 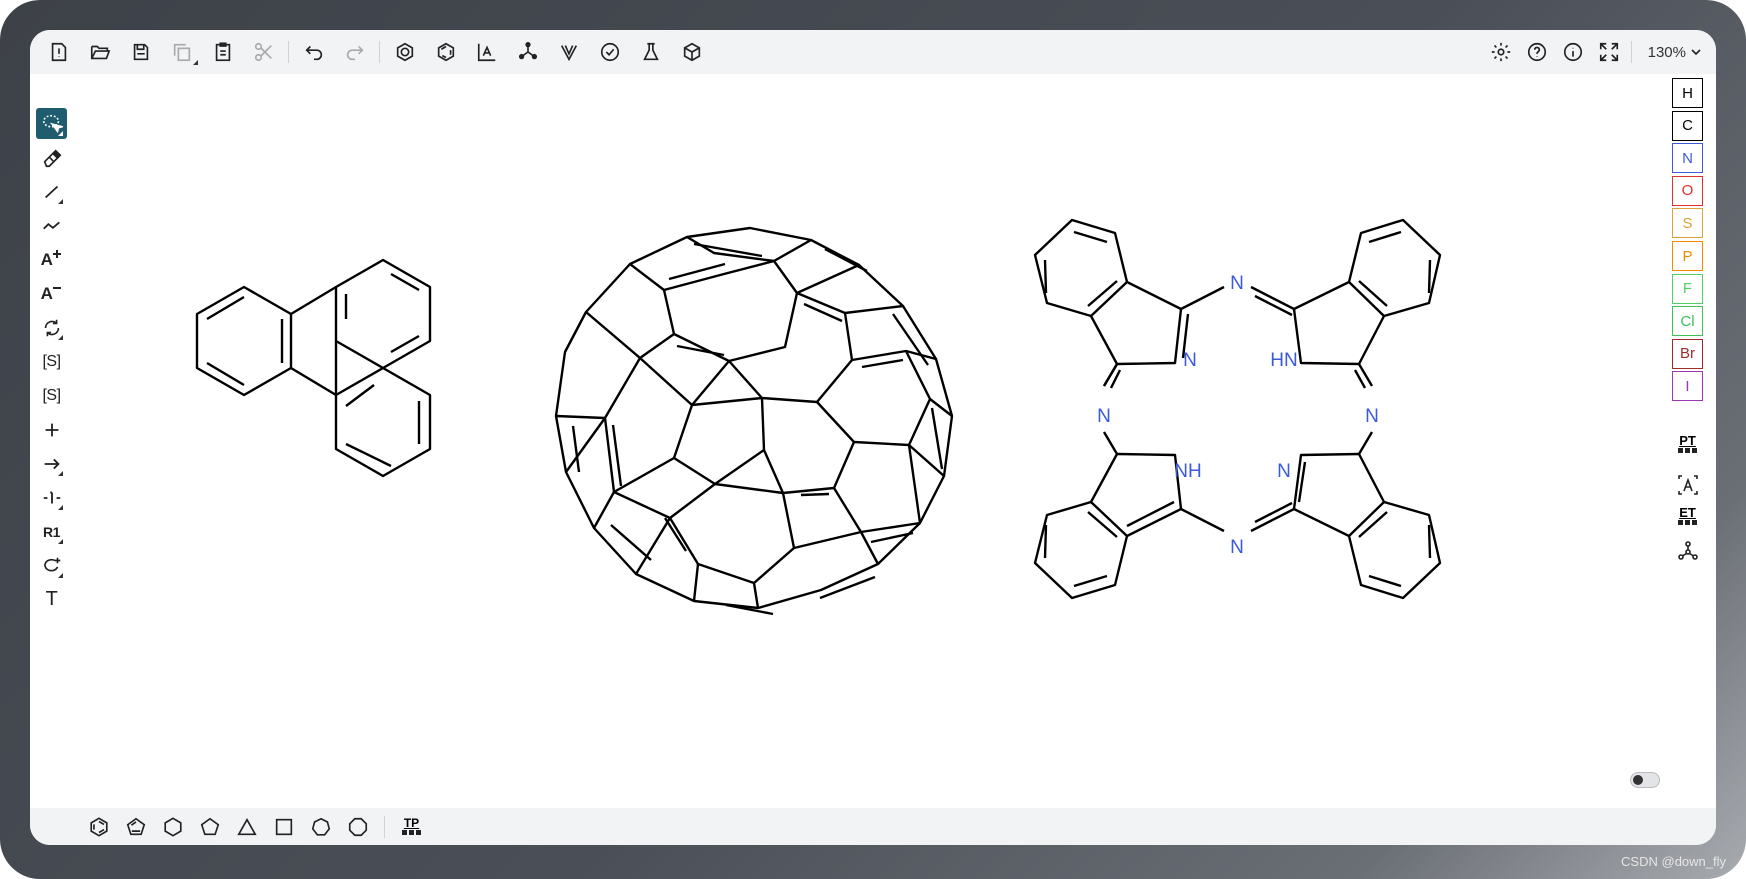 What do you see at coordinates (51, 497) in the screenshot?
I see `mapping-tool` at bounding box center [51, 497].